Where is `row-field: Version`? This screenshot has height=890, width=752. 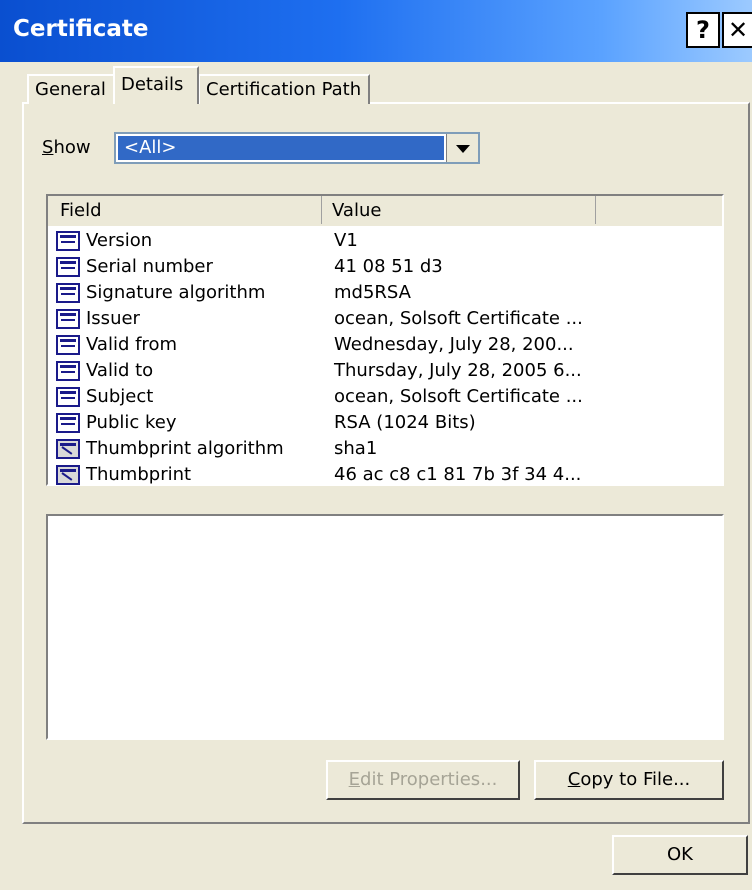 row-field: Version is located at coordinates (119, 240).